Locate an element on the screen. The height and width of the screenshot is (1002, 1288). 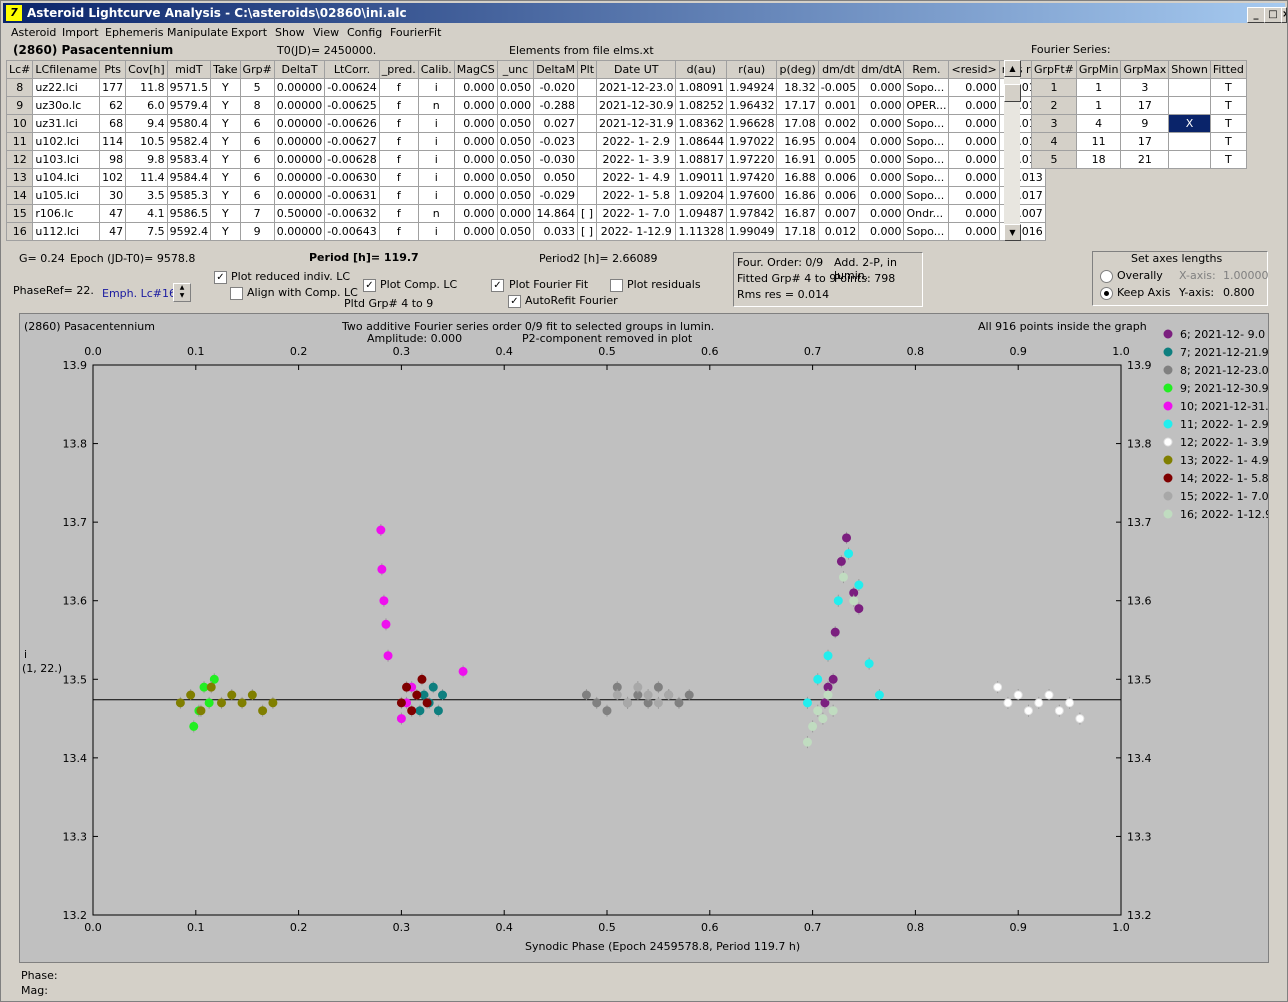
fourier-col-header: Fitted is located at coordinates (1228, 69).